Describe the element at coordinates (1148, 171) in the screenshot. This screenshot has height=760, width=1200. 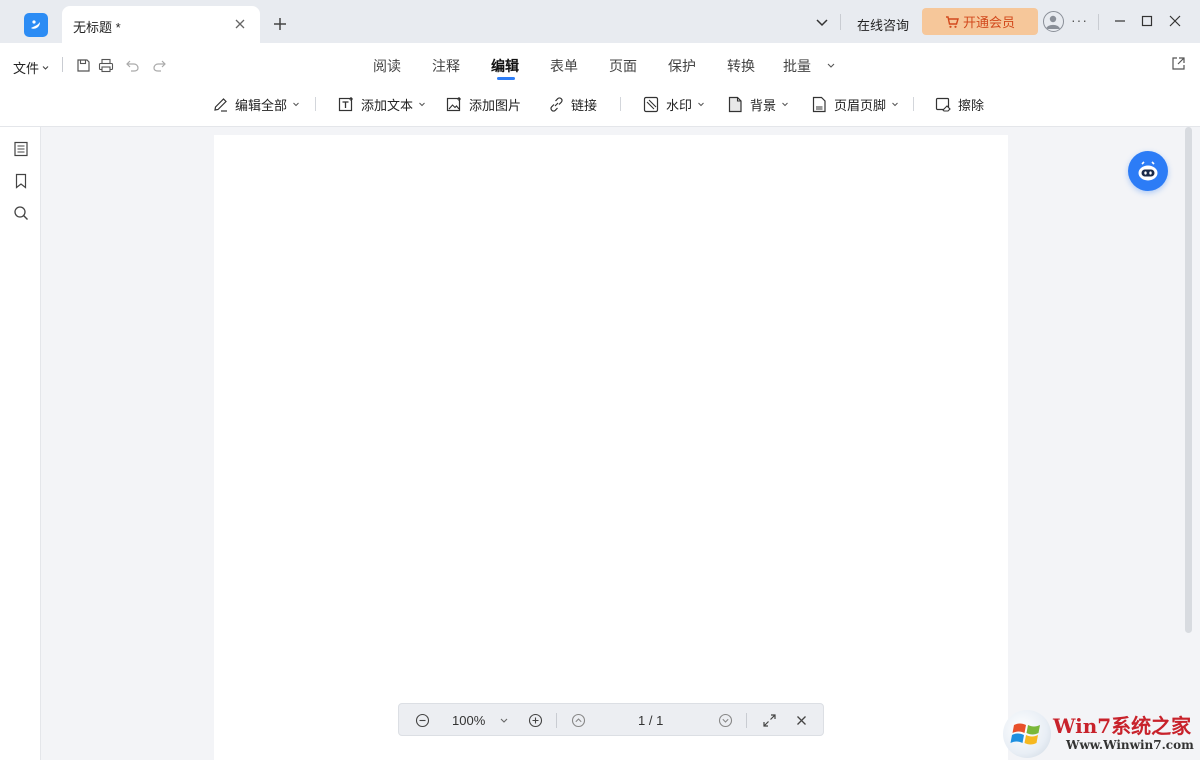
I see `ai-assistant-robot-icon` at that location.